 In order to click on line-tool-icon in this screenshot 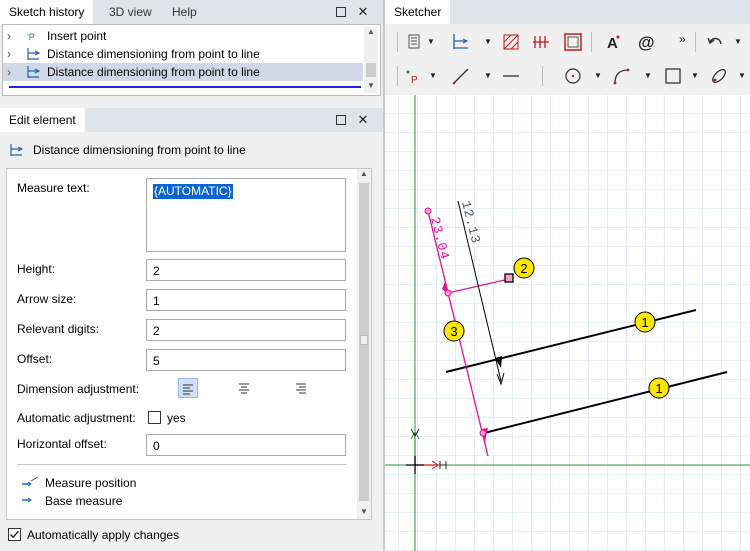, I will do `click(461, 76)`.